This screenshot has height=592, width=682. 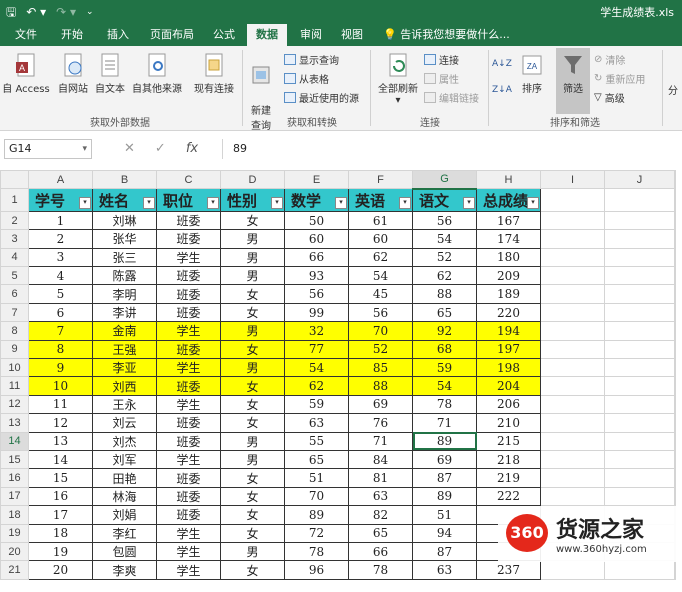 I want to click on enter-icon: ✓, so click(x=160, y=148).